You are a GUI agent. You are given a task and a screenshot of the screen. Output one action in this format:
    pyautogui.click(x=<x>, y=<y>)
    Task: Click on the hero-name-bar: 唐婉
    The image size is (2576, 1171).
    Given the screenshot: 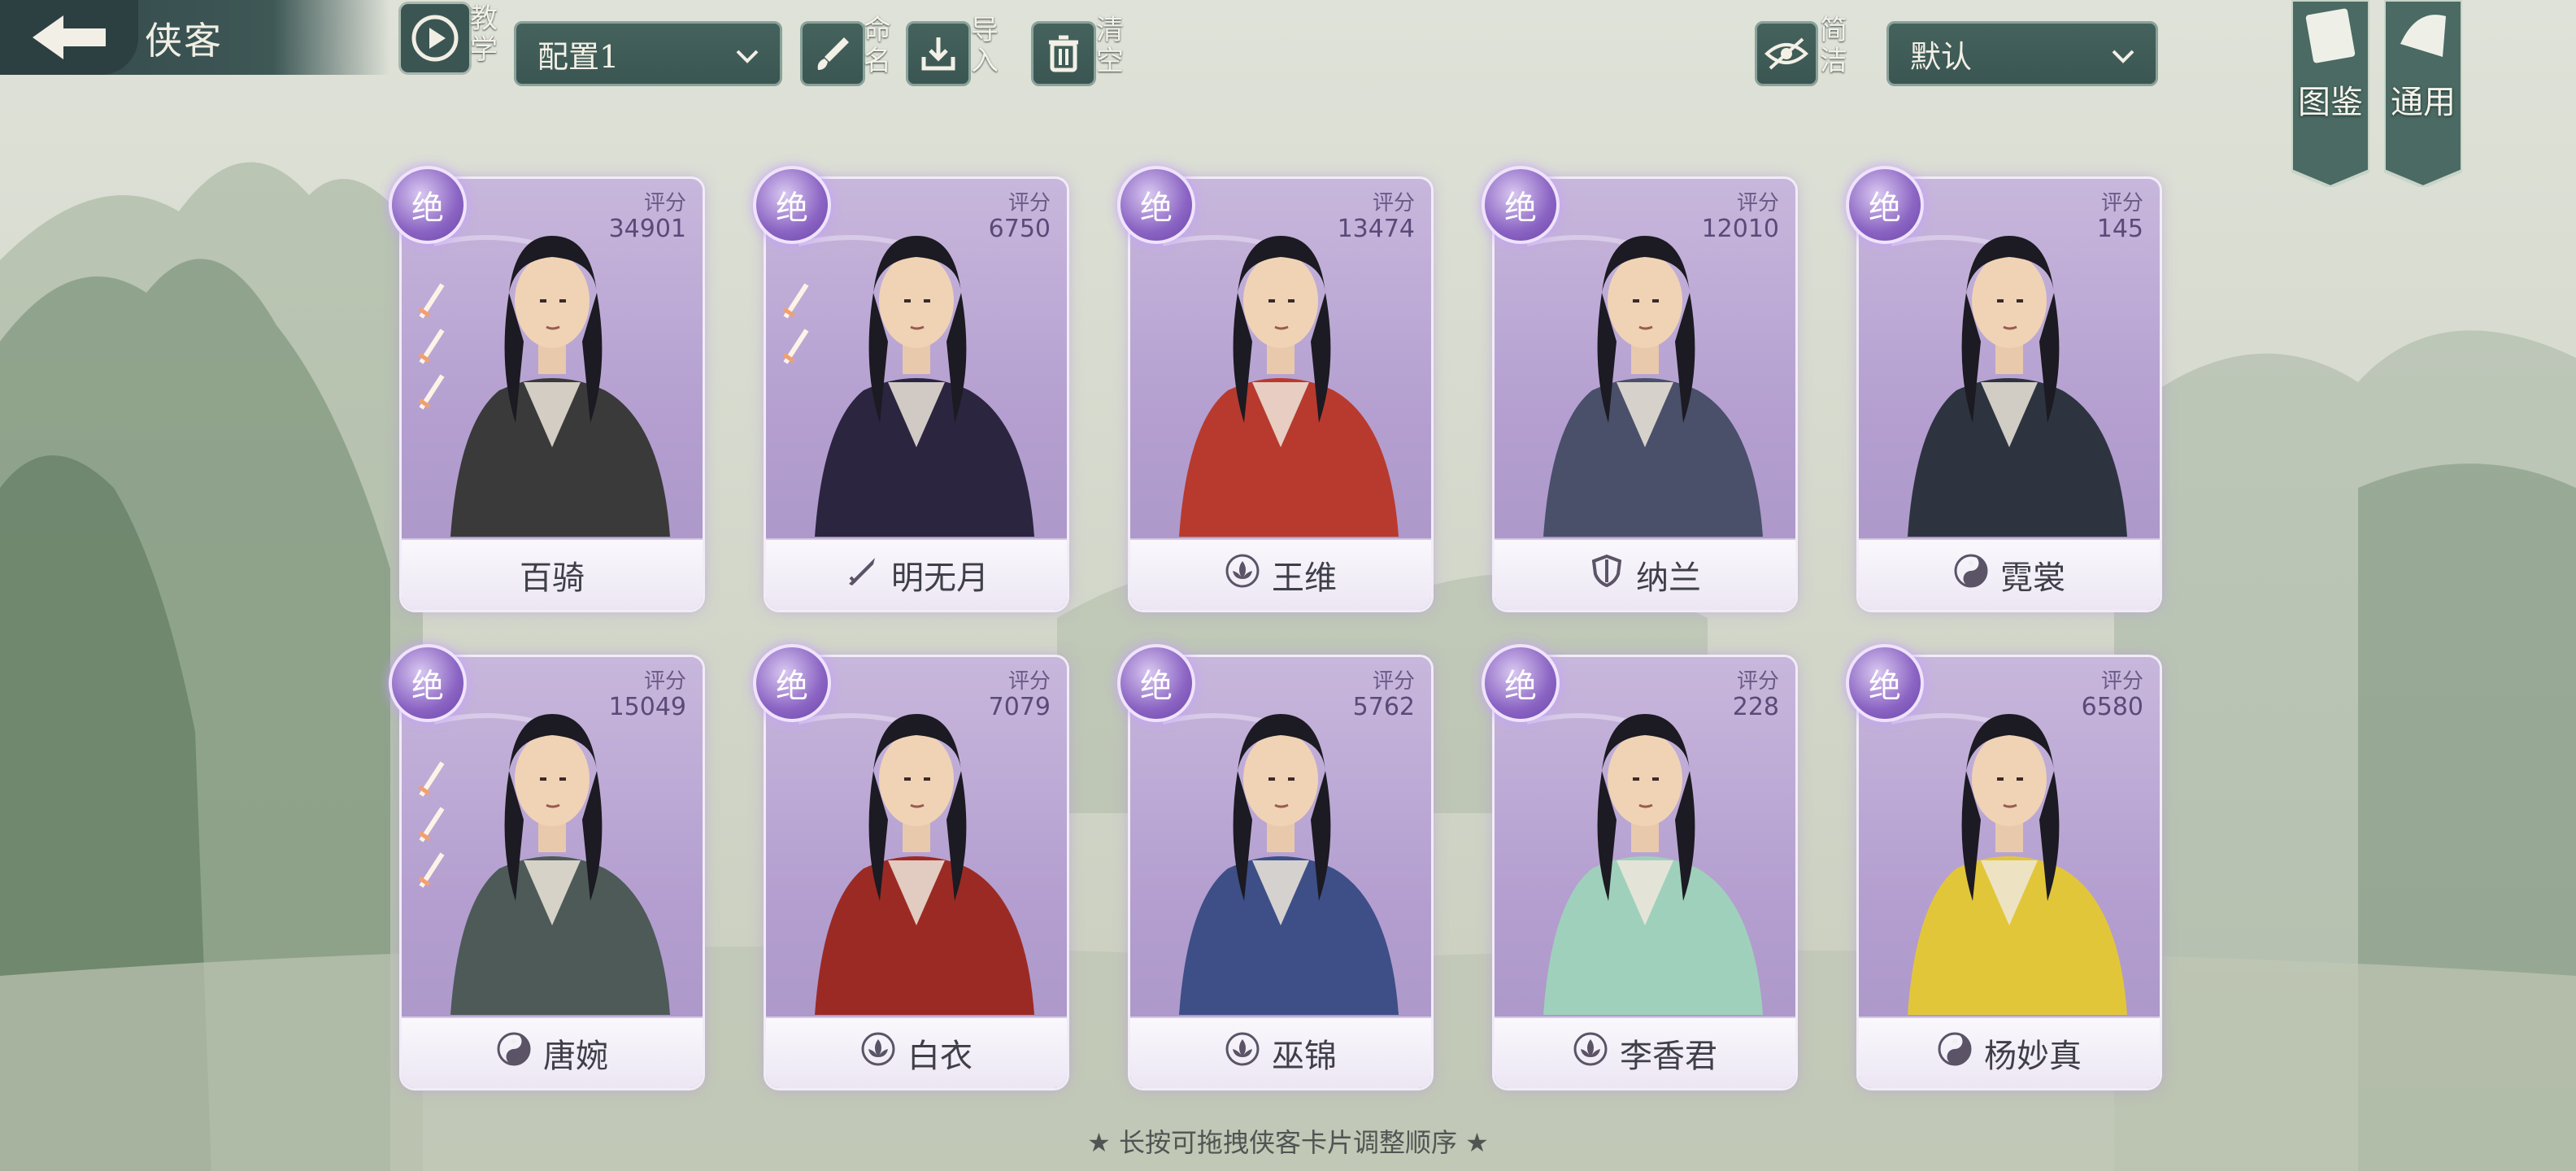 What is the action you would take?
    pyautogui.click(x=553, y=1052)
    